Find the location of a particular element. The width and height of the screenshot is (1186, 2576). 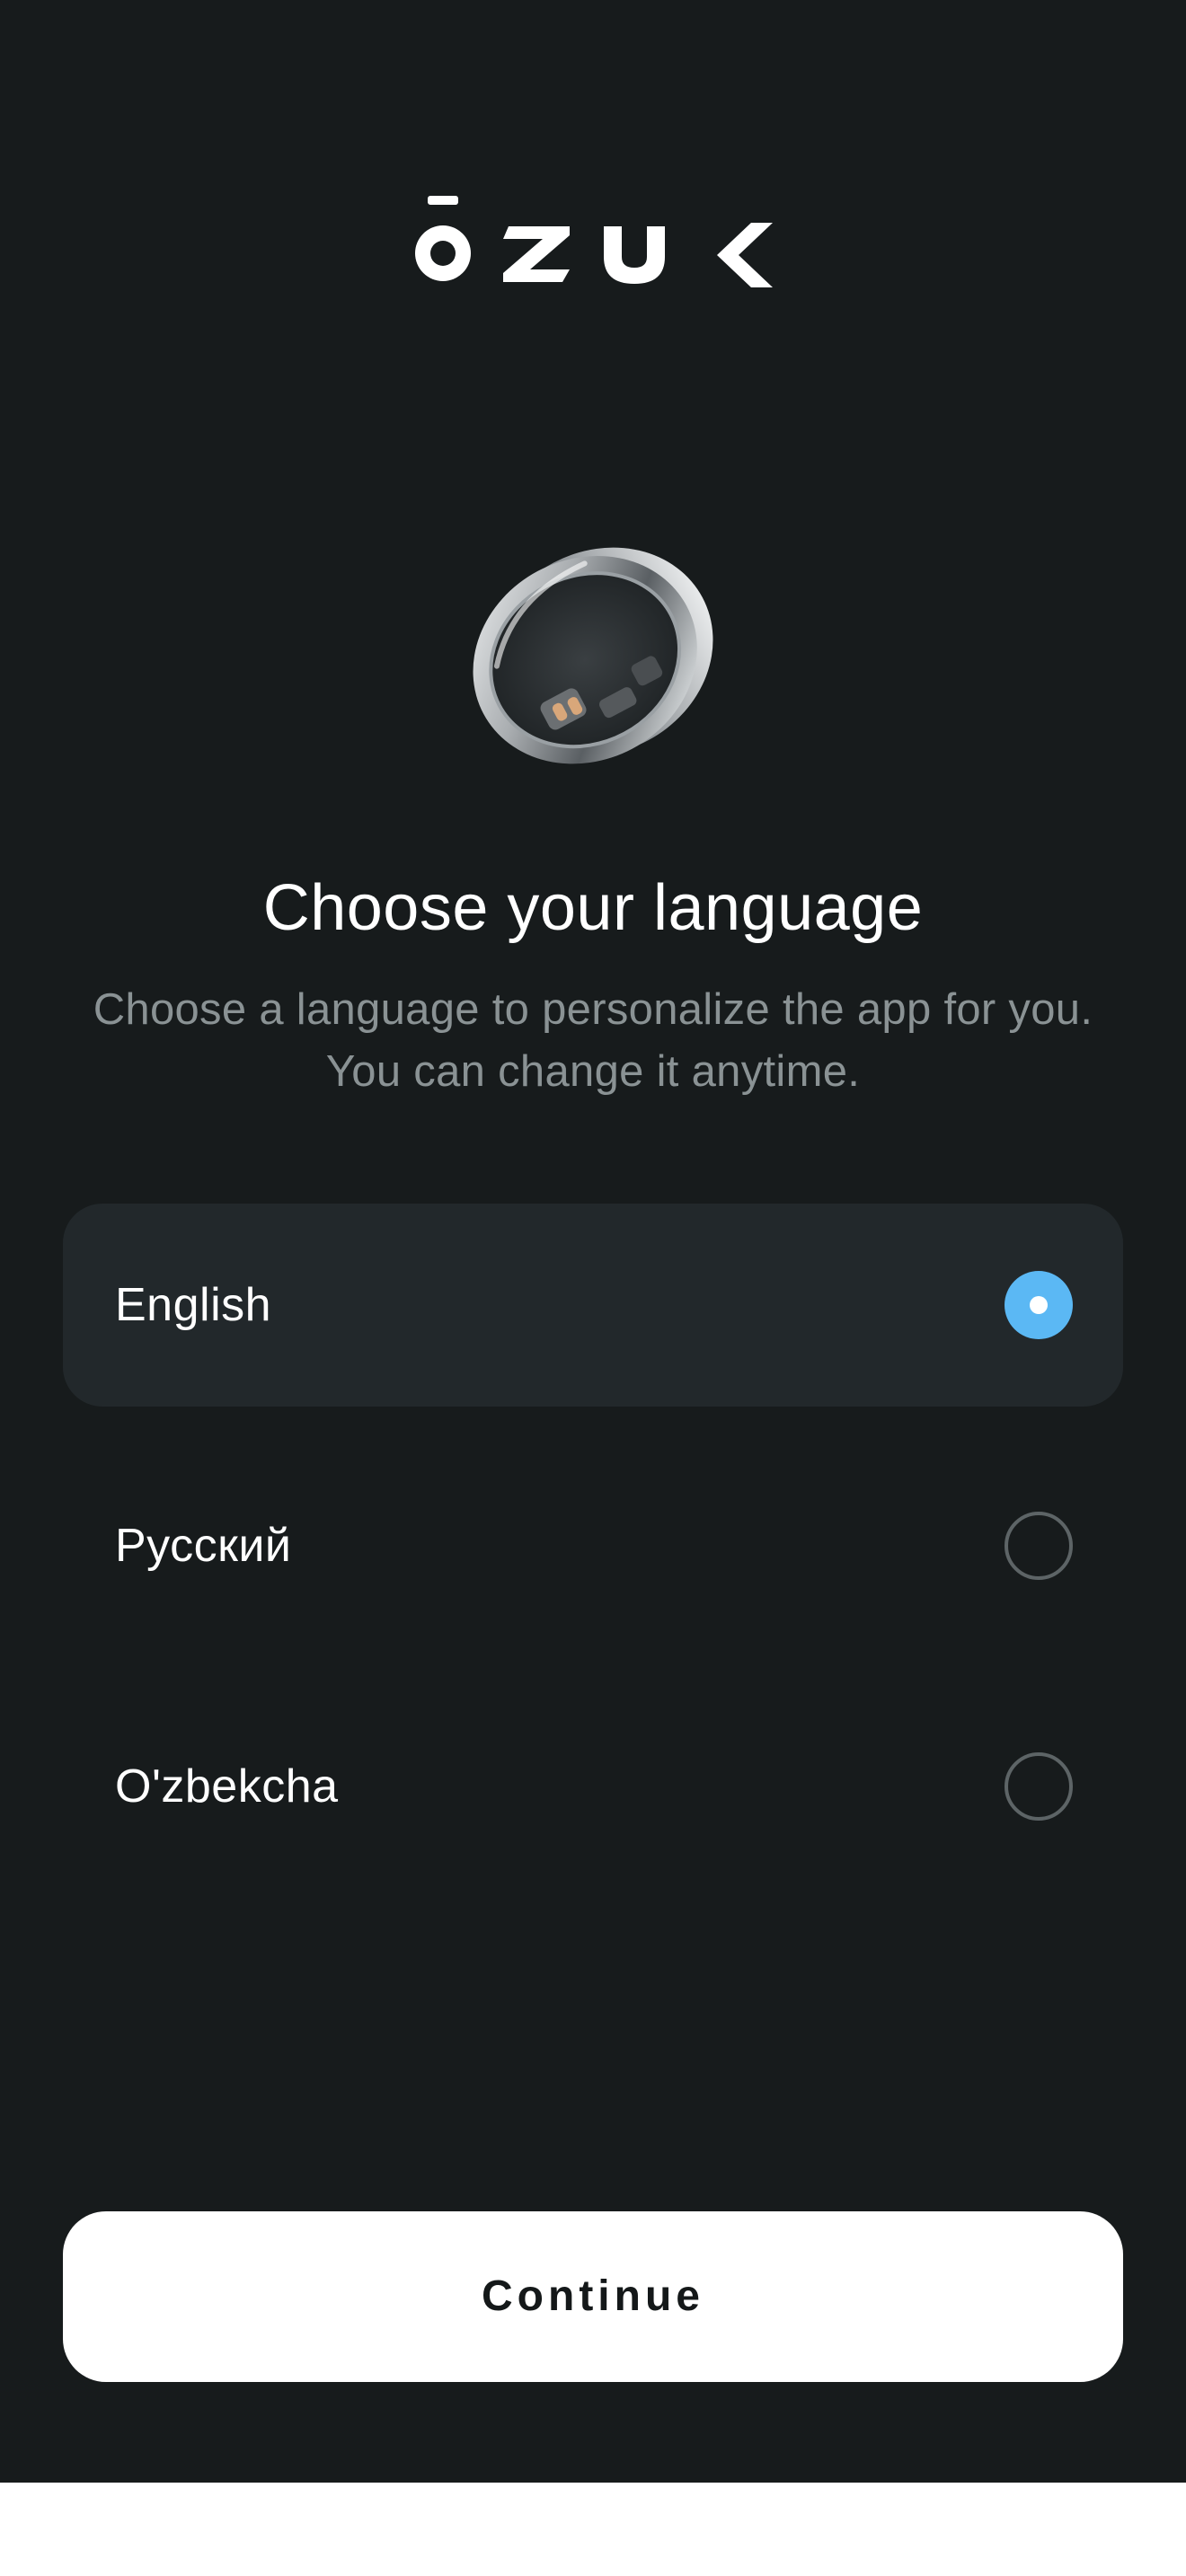

smart-ring-image is located at coordinates (593, 655).